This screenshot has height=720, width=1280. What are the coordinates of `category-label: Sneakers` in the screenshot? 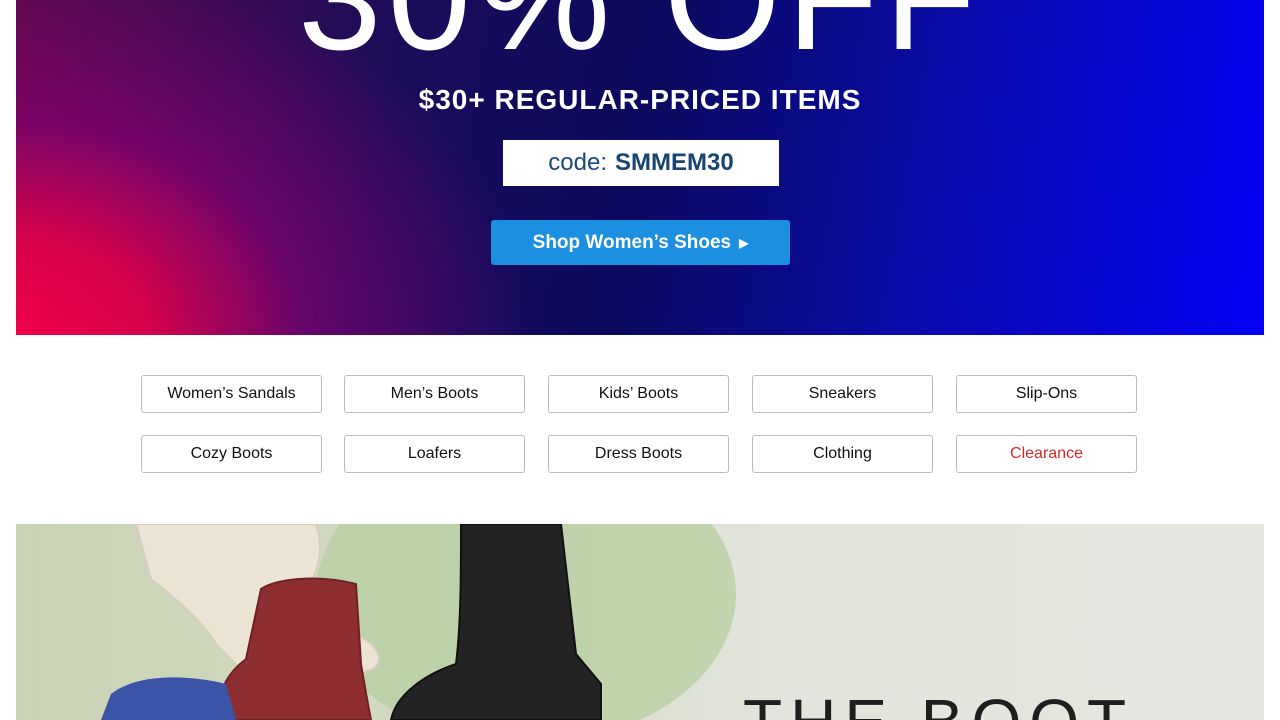 It's located at (842, 393).